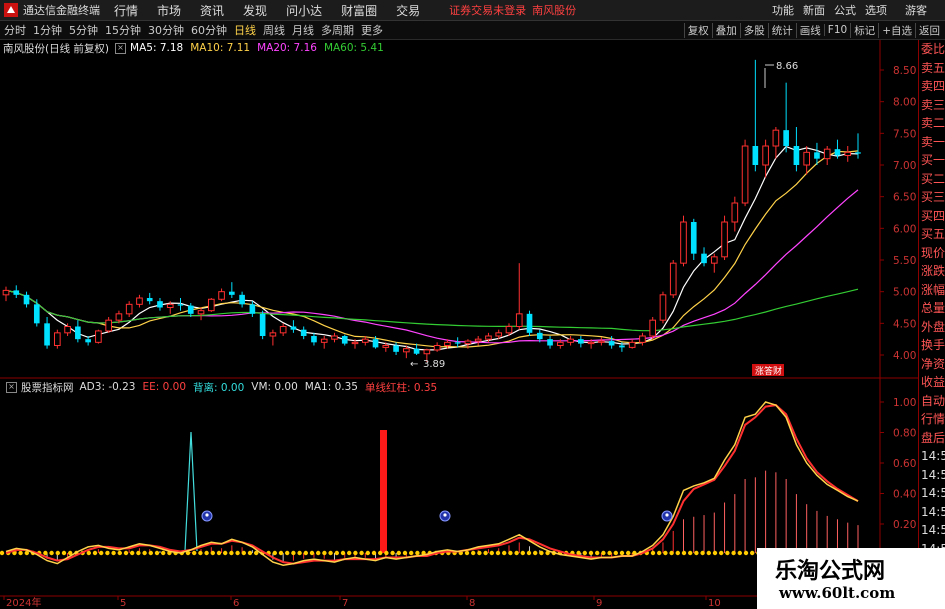 The image size is (945, 609). What do you see at coordinates (164, 387) in the screenshot?
I see `ee-value: EE: 0.00` at bounding box center [164, 387].